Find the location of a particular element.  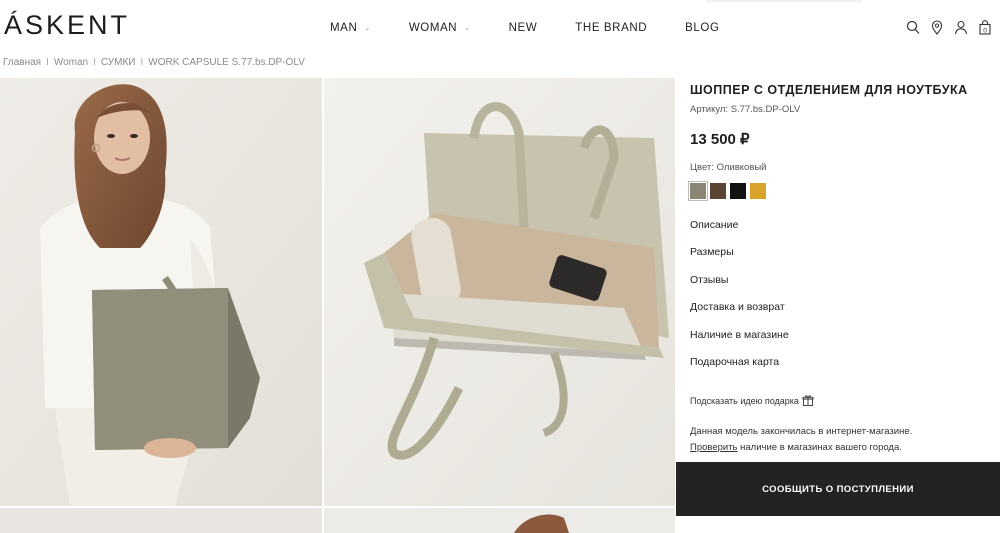

accordion-reviews: Отзывы is located at coordinates (739, 286).